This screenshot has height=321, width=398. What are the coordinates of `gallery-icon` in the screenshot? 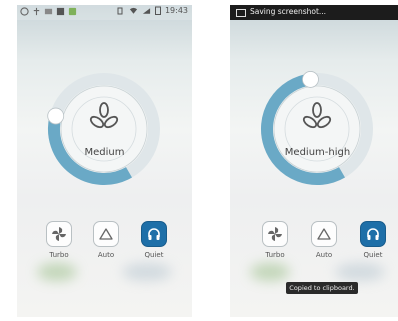 It's located at (60, 11).